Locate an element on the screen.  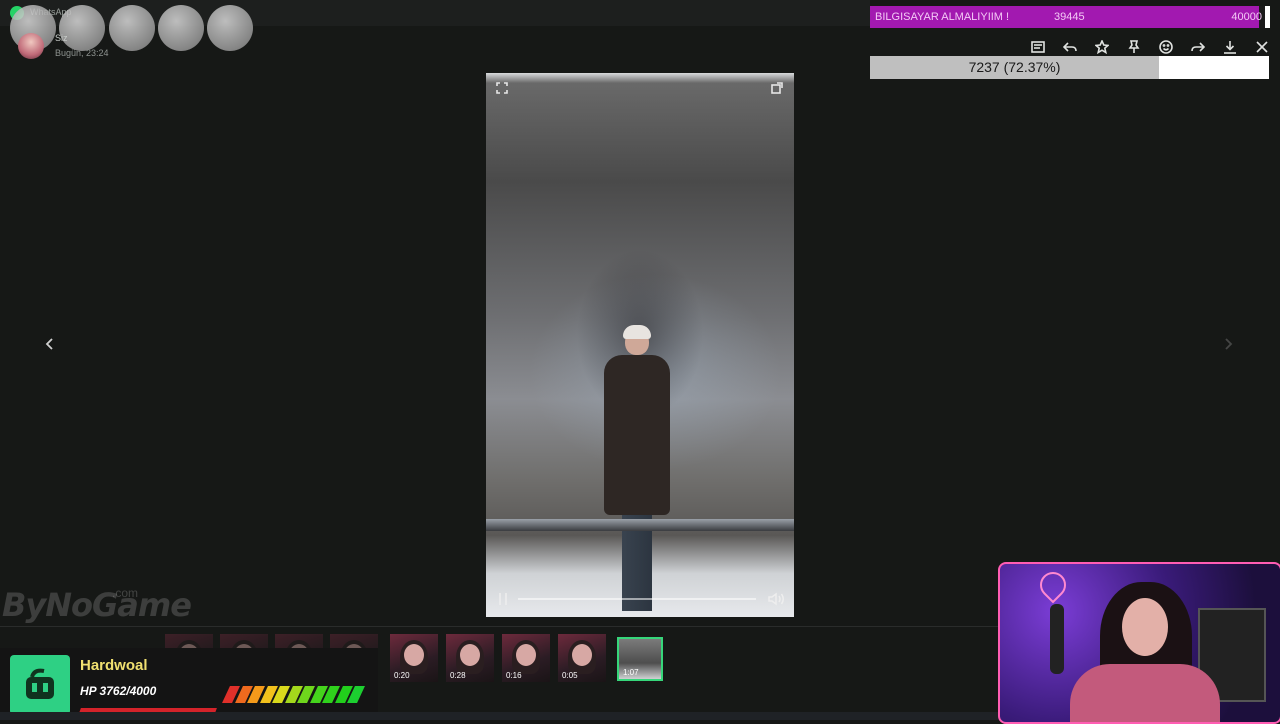
pause-icon is located at coordinates (503, 599).